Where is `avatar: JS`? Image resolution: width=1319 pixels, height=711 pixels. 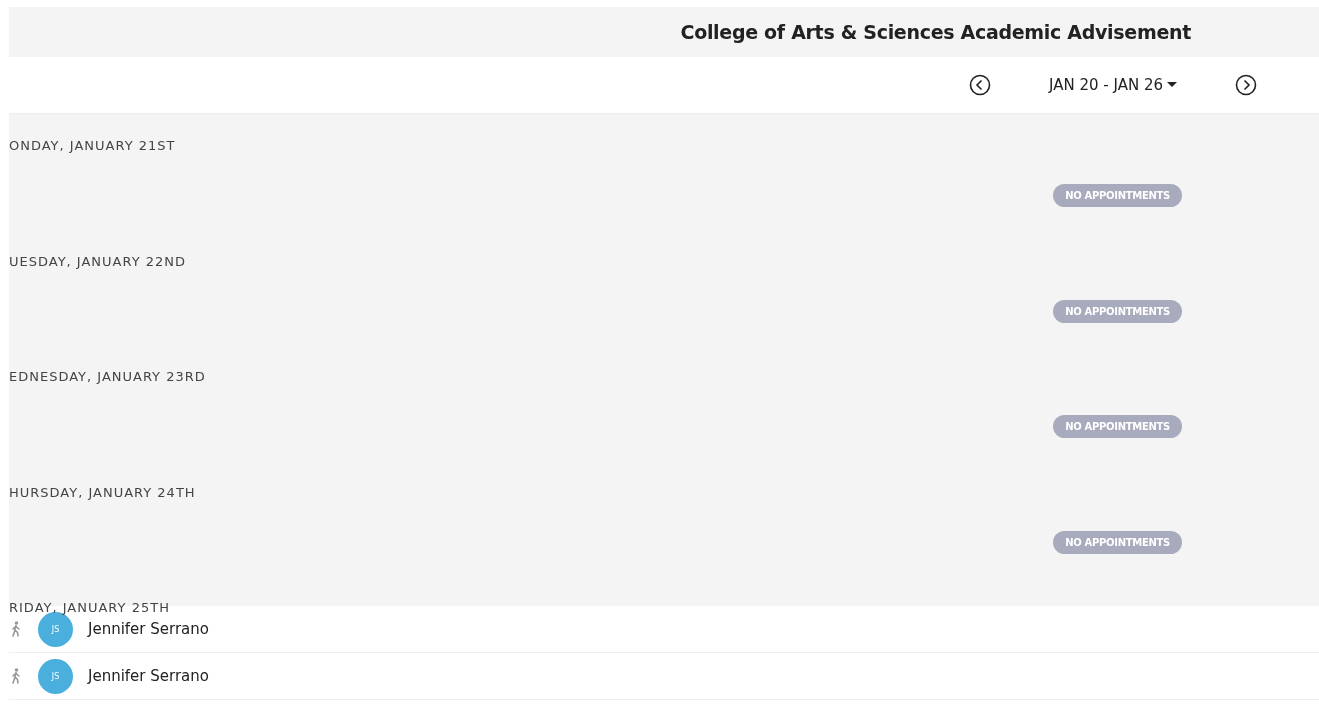 avatar: JS is located at coordinates (55, 676).